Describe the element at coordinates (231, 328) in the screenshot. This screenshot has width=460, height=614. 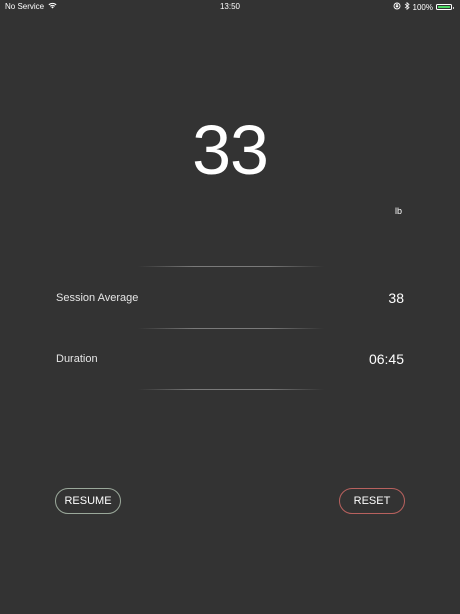
I see `divider-middle` at that location.